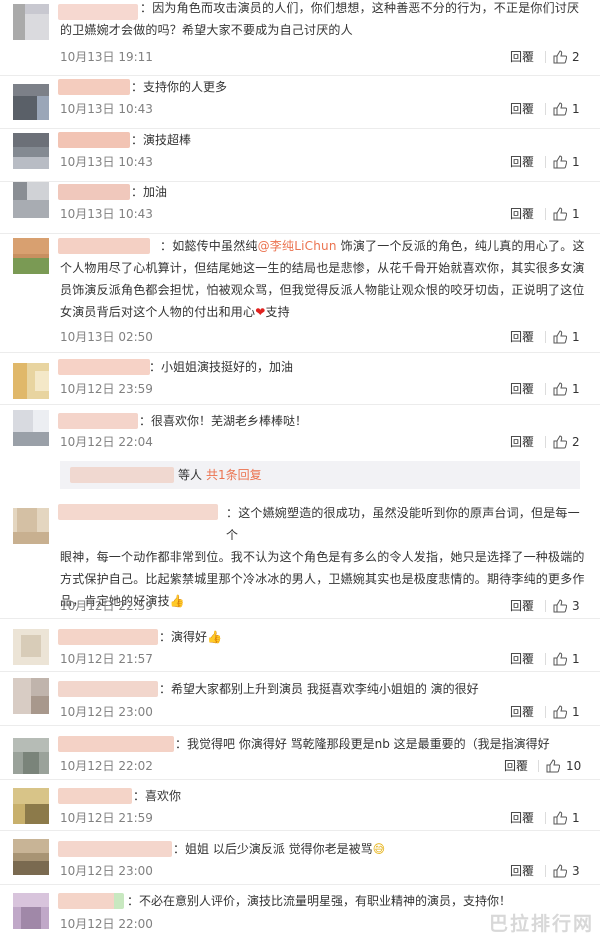  What do you see at coordinates (541, 924) in the screenshot?
I see `watermark-logo: 巴拉排行网` at bounding box center [541, 924].